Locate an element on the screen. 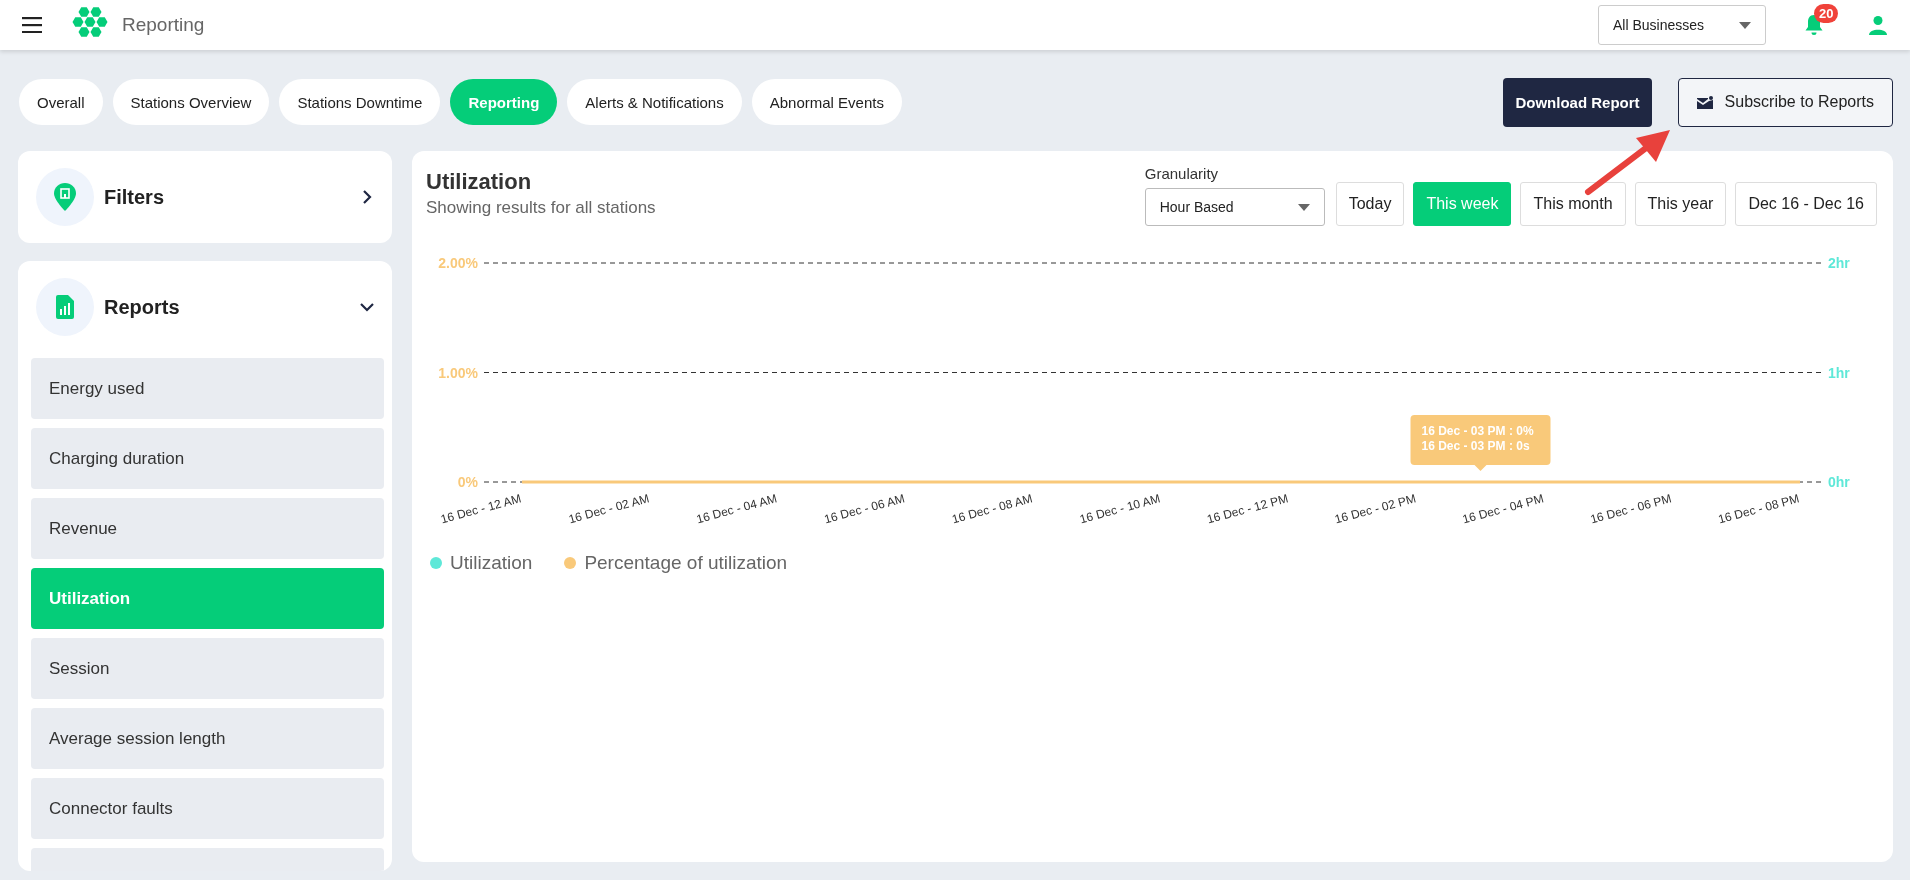  date-range-button: Dec 16 - Dec 16 is located at coordinates (1806, 204).